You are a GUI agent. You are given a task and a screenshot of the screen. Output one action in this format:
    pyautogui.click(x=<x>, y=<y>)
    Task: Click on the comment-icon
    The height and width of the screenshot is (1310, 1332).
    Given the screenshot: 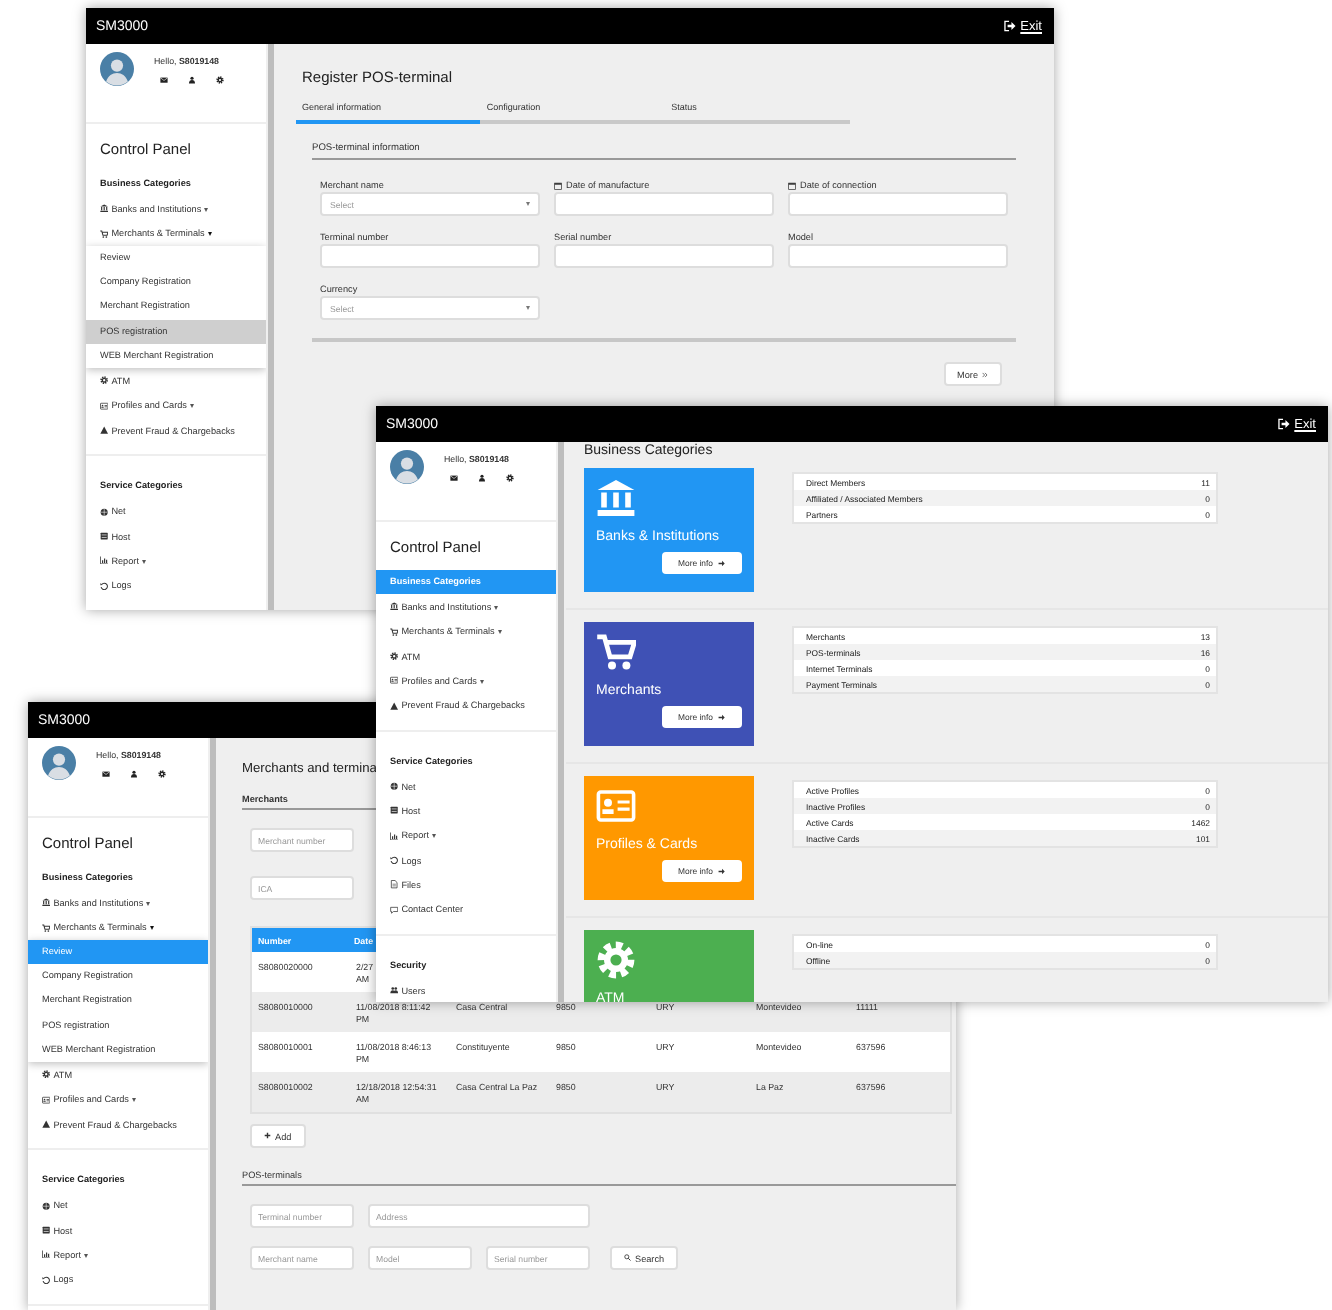 What is the action you would take?
    pyautogui.click(x=394, y=909)
    